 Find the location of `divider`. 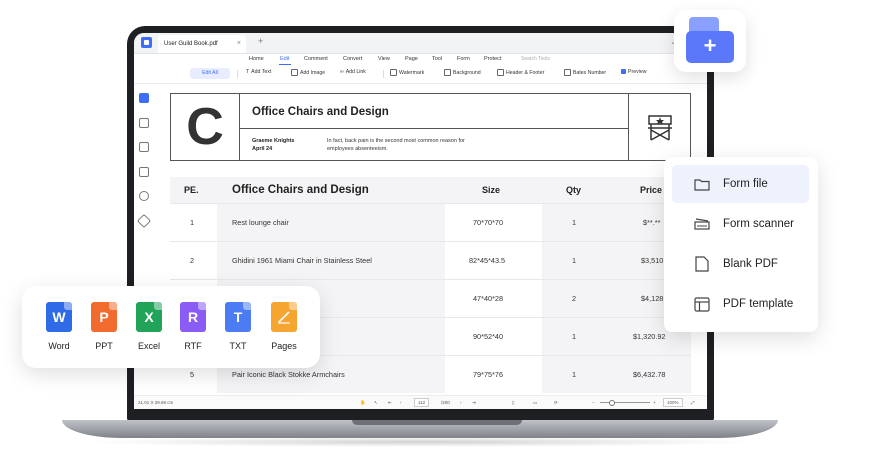

divider is located at coordinates (237, 74).